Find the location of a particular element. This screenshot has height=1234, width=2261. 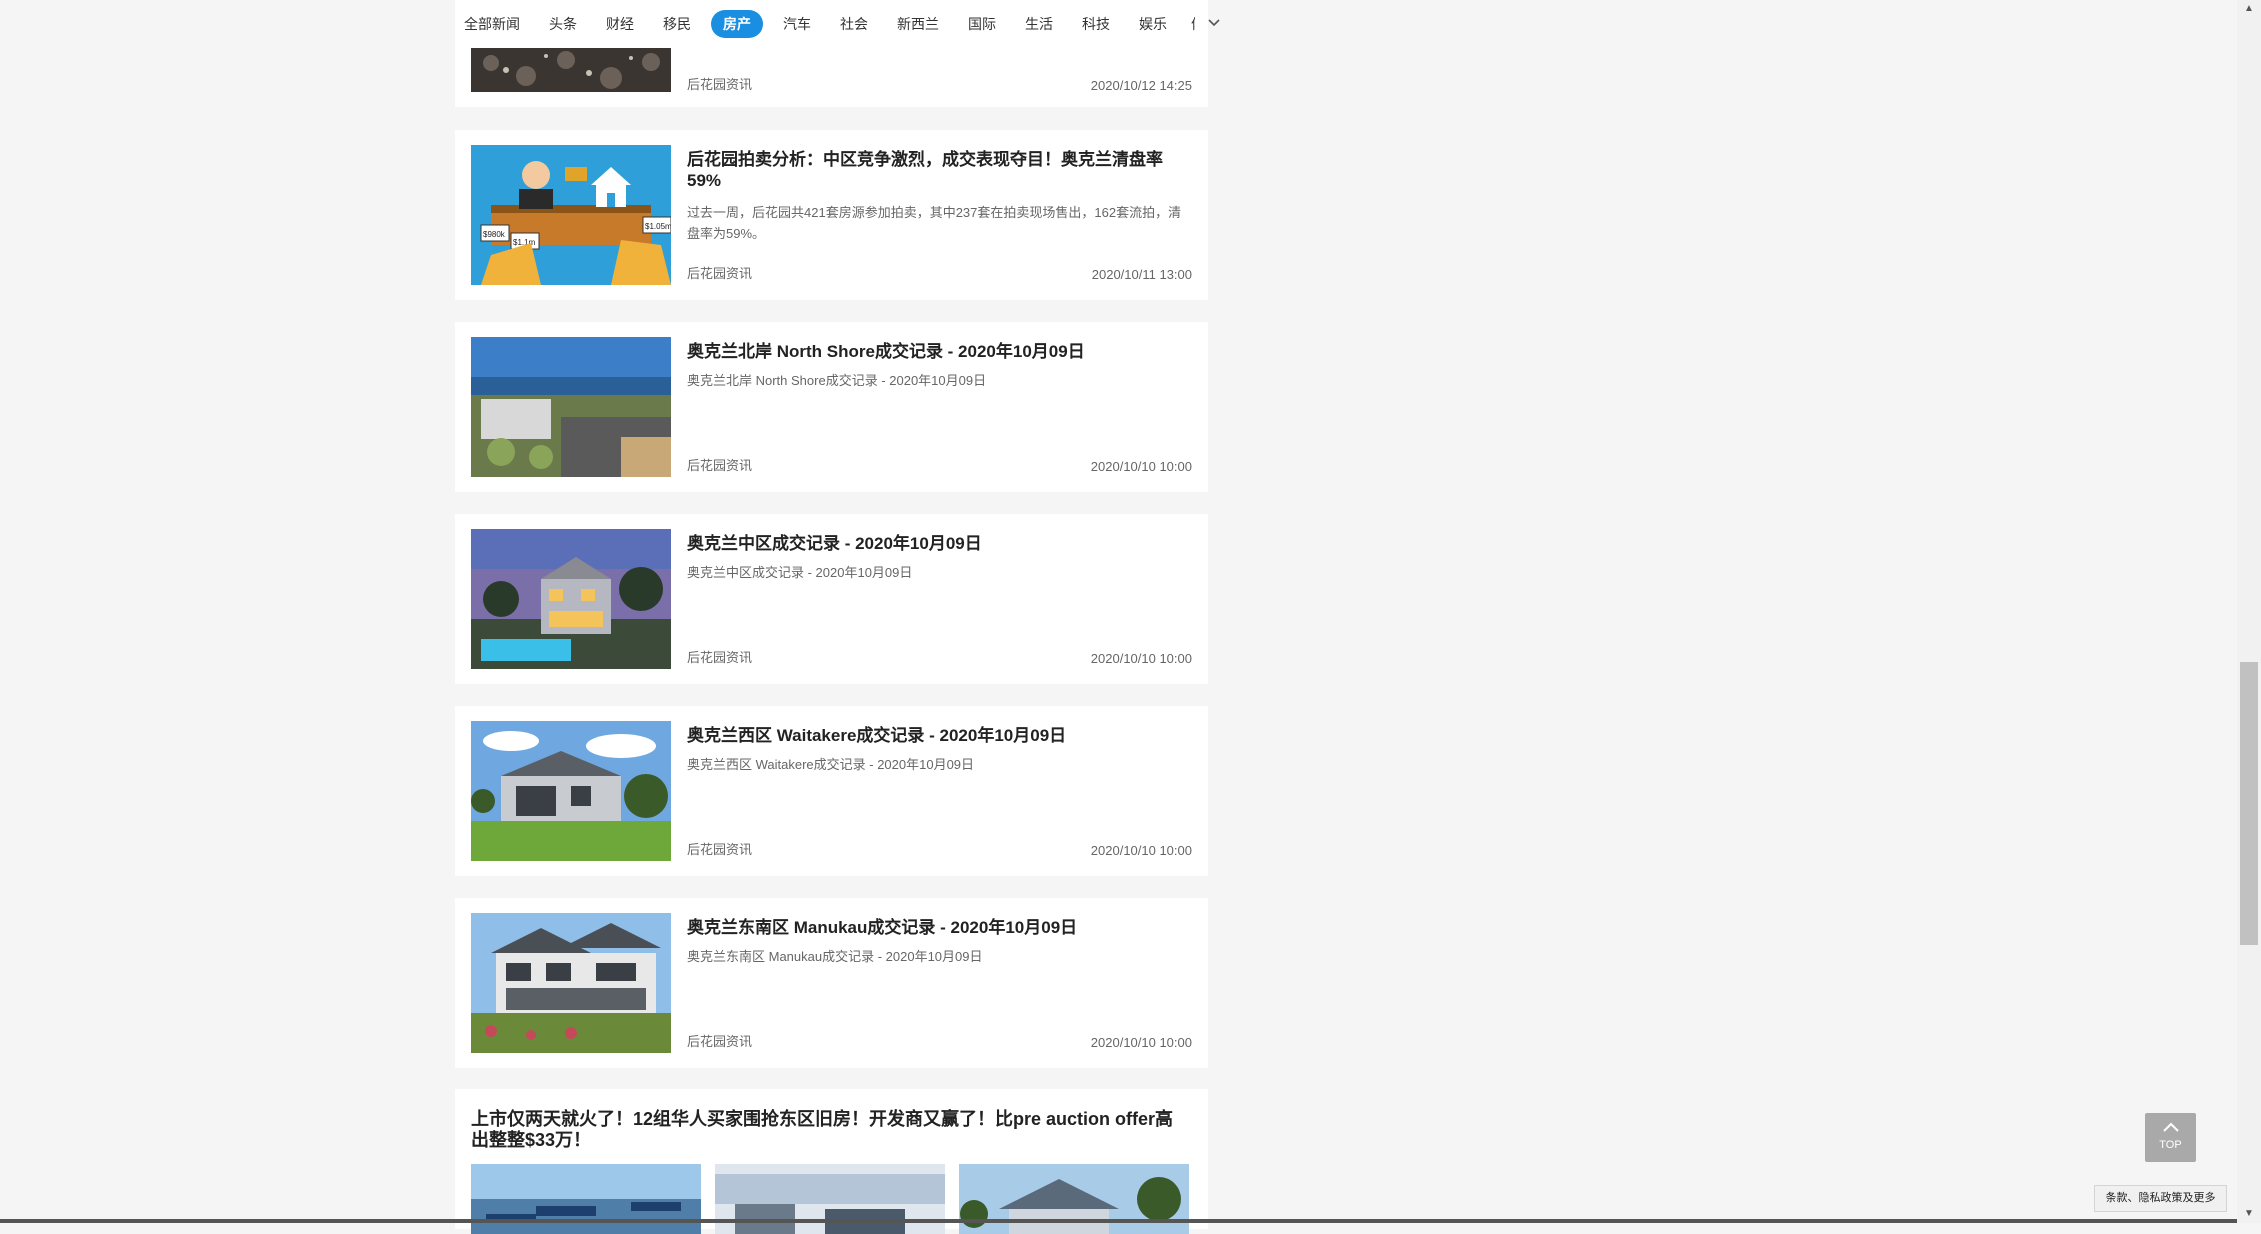

thumb-label: $980k is located at coordinates (494, 234).